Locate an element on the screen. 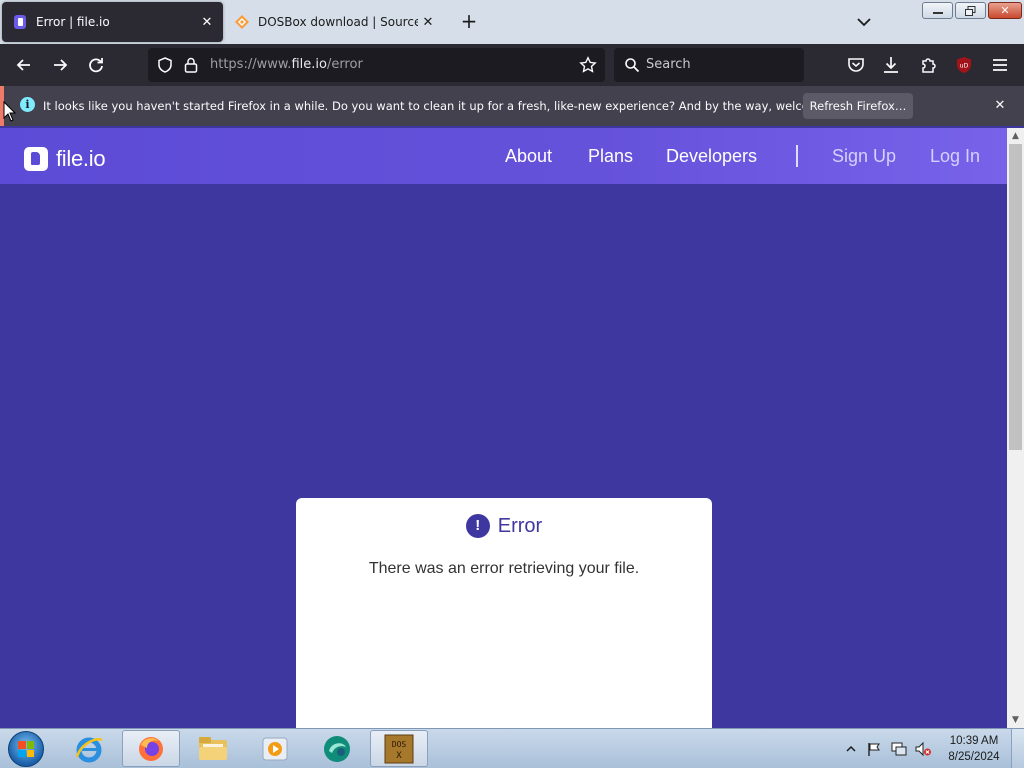  svg-text: X is located at coordinates (399, 756).